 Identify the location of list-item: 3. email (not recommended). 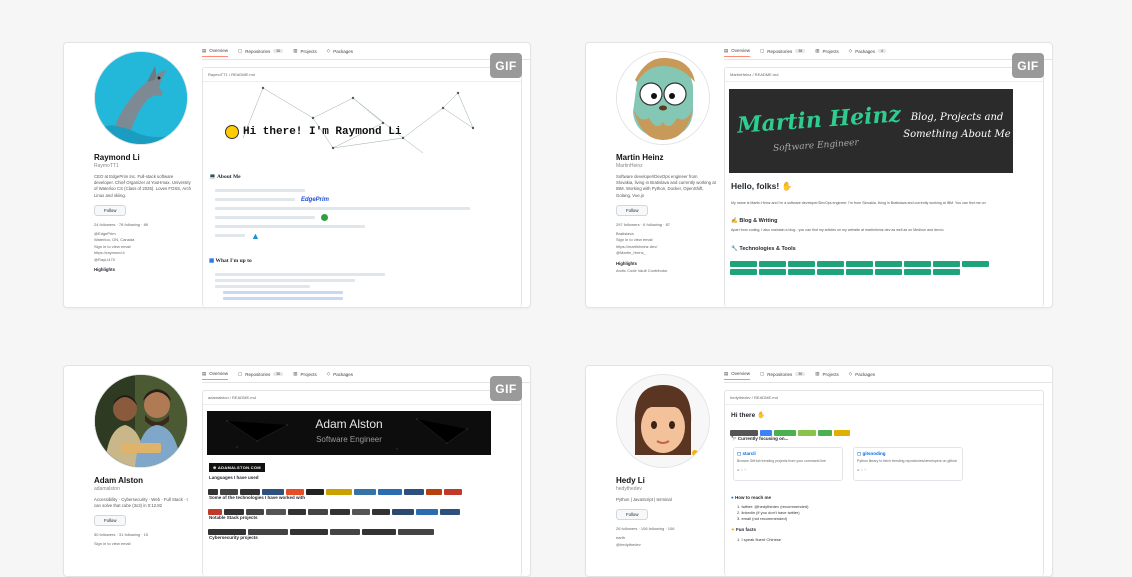
(772, 519).